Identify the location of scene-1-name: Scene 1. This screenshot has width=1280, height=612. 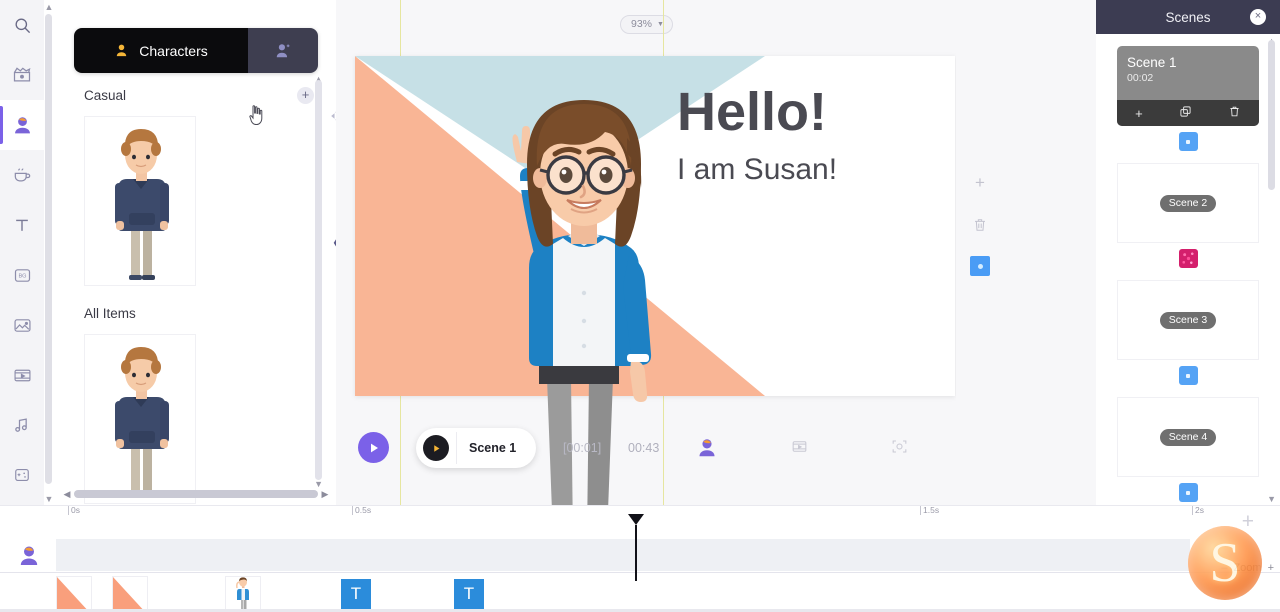
(1152, 62).